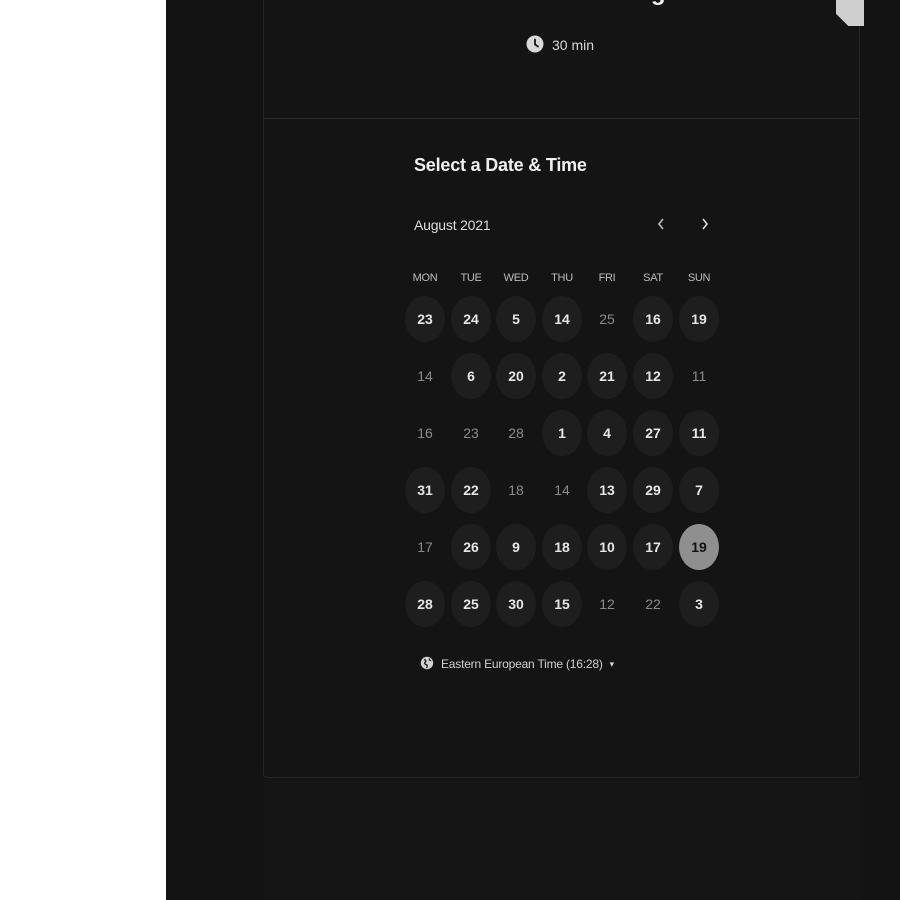 The width and height of the screenshot is (900, 900). What do you see at coordinates (561, 4) in the screenshot?
I see `event-title: 30 Minute Meeting` at bounding box center [561, 4].